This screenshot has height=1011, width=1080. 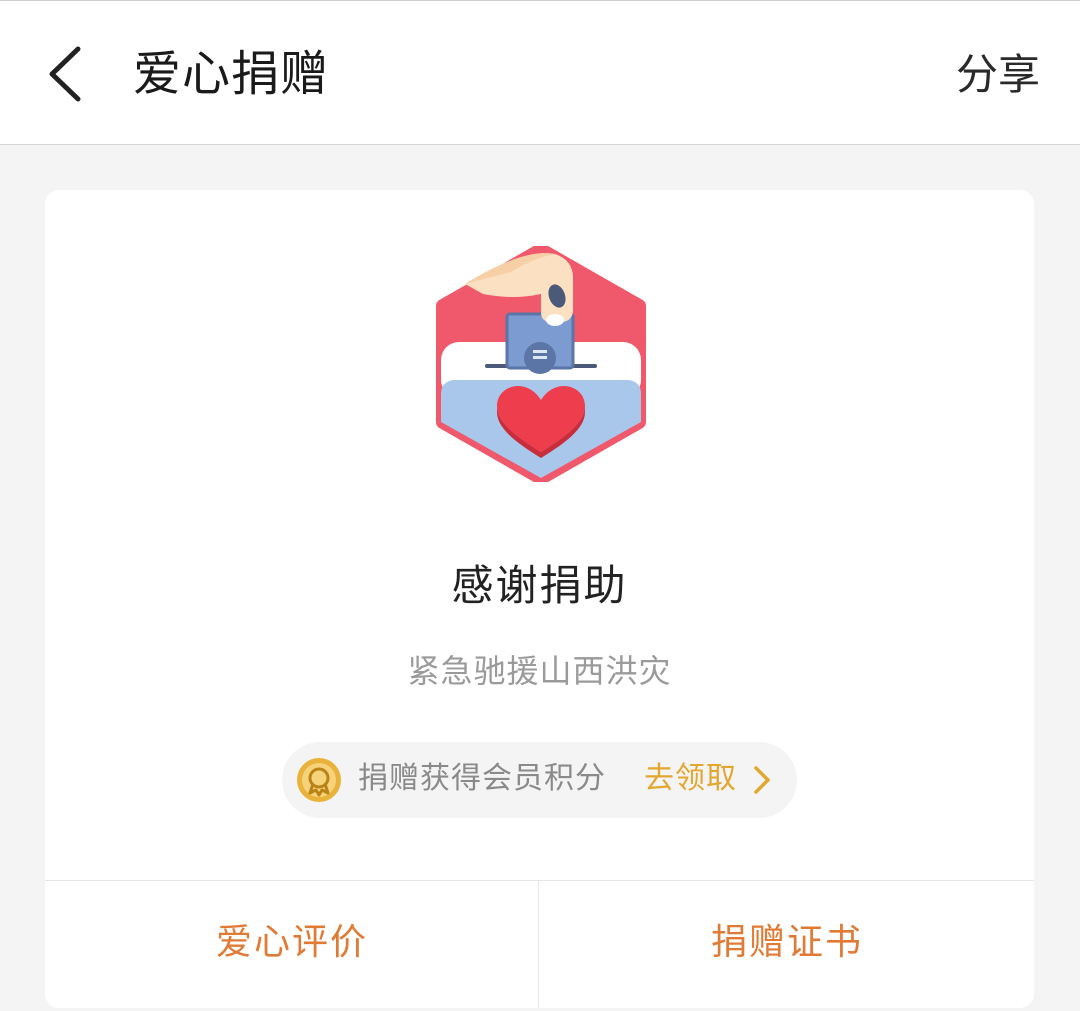 I want to click on points-text: 捐赠获得会员积分, so click(x=482, y=778).